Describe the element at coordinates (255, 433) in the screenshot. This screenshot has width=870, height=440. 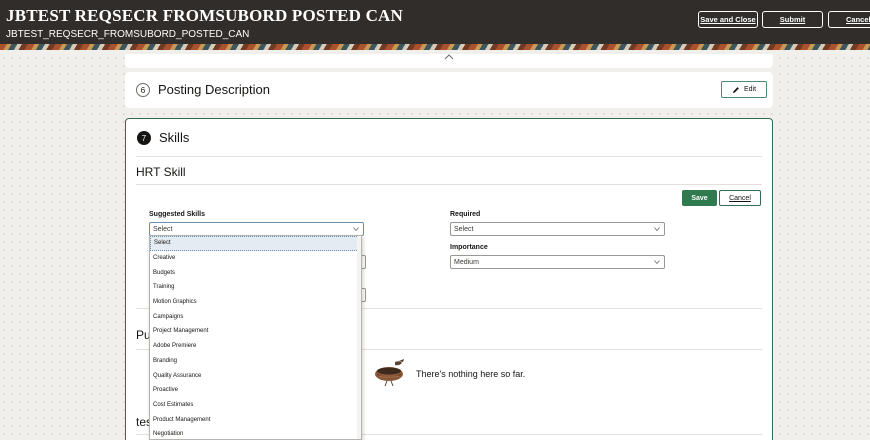
I see `dropdown-option: Negotiation` at that location.